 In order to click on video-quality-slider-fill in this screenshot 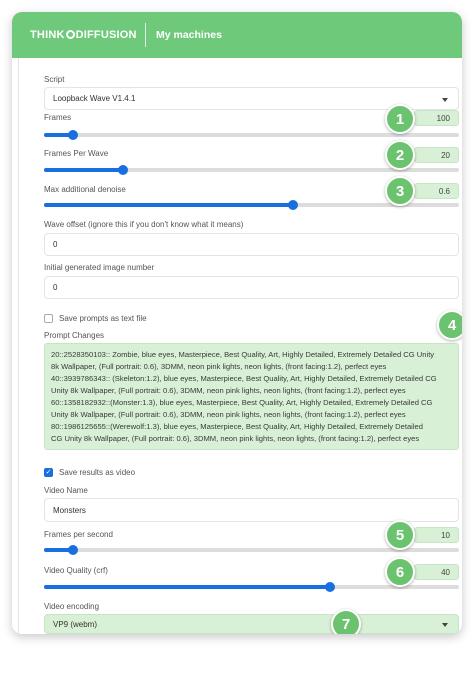, I will do `click(187, 587)`.